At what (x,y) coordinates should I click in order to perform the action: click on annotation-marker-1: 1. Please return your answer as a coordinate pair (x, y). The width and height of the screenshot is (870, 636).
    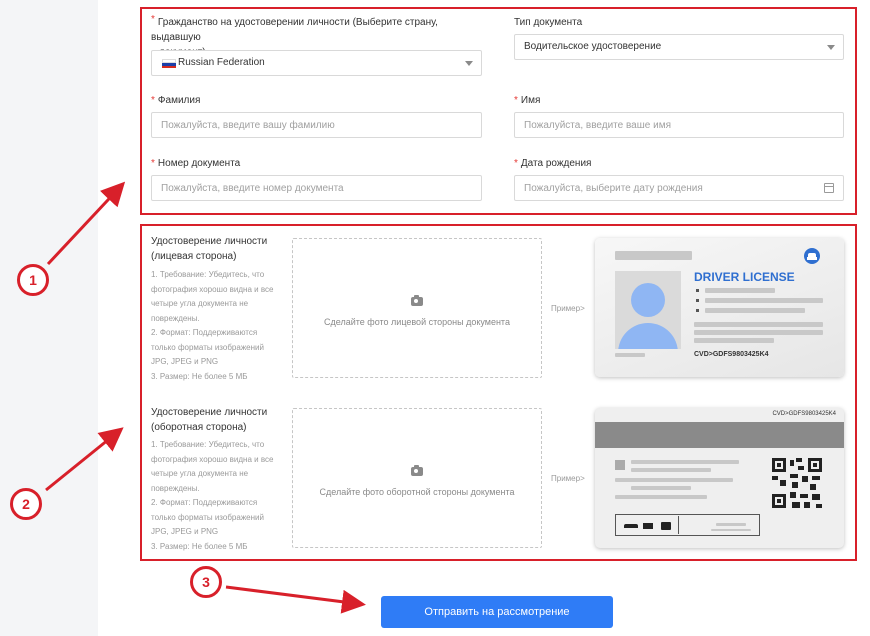
    Looking at the image, I should click on (33, 280).